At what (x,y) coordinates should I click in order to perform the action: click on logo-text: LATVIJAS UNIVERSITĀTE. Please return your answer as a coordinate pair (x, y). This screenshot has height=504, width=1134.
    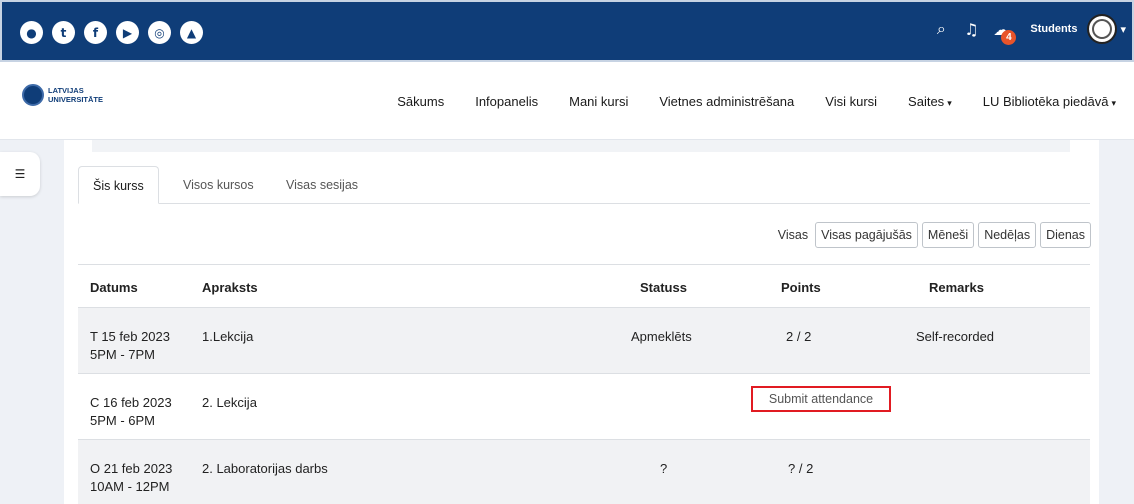
    Looking at the image, I should click on (75, 95).